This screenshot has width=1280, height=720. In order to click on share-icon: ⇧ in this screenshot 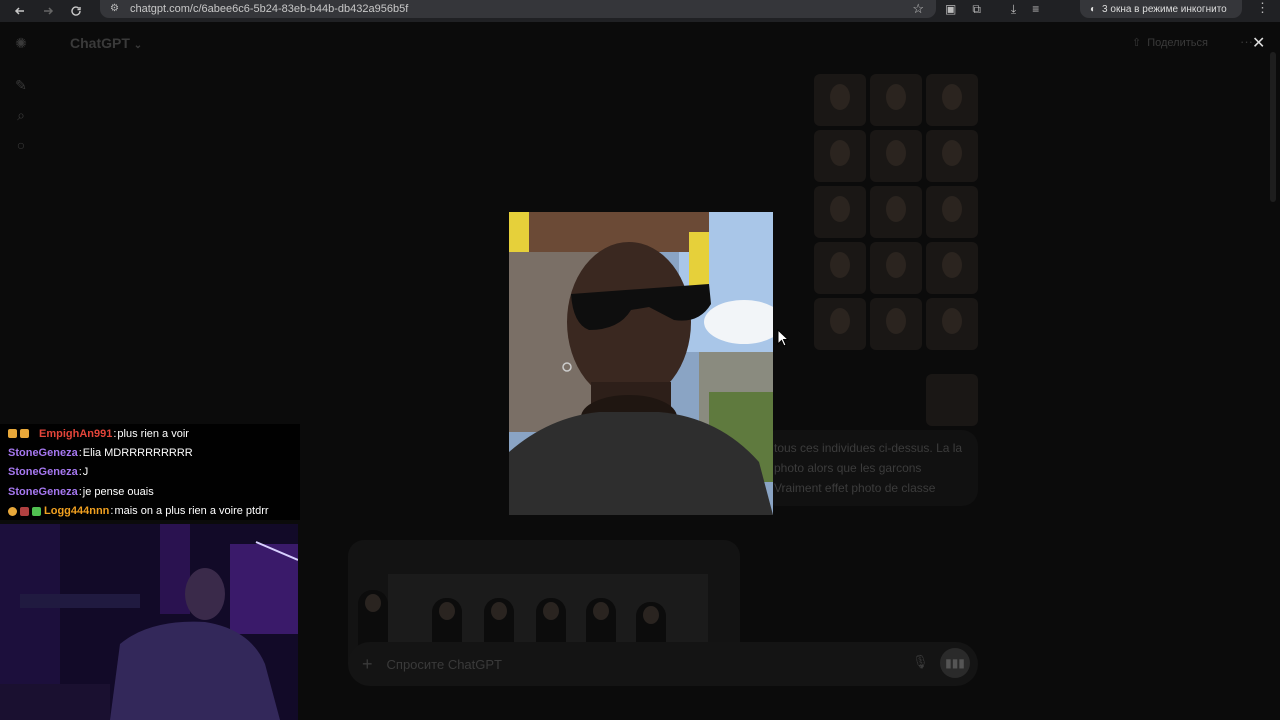, I will do `click(1137, 43)`.